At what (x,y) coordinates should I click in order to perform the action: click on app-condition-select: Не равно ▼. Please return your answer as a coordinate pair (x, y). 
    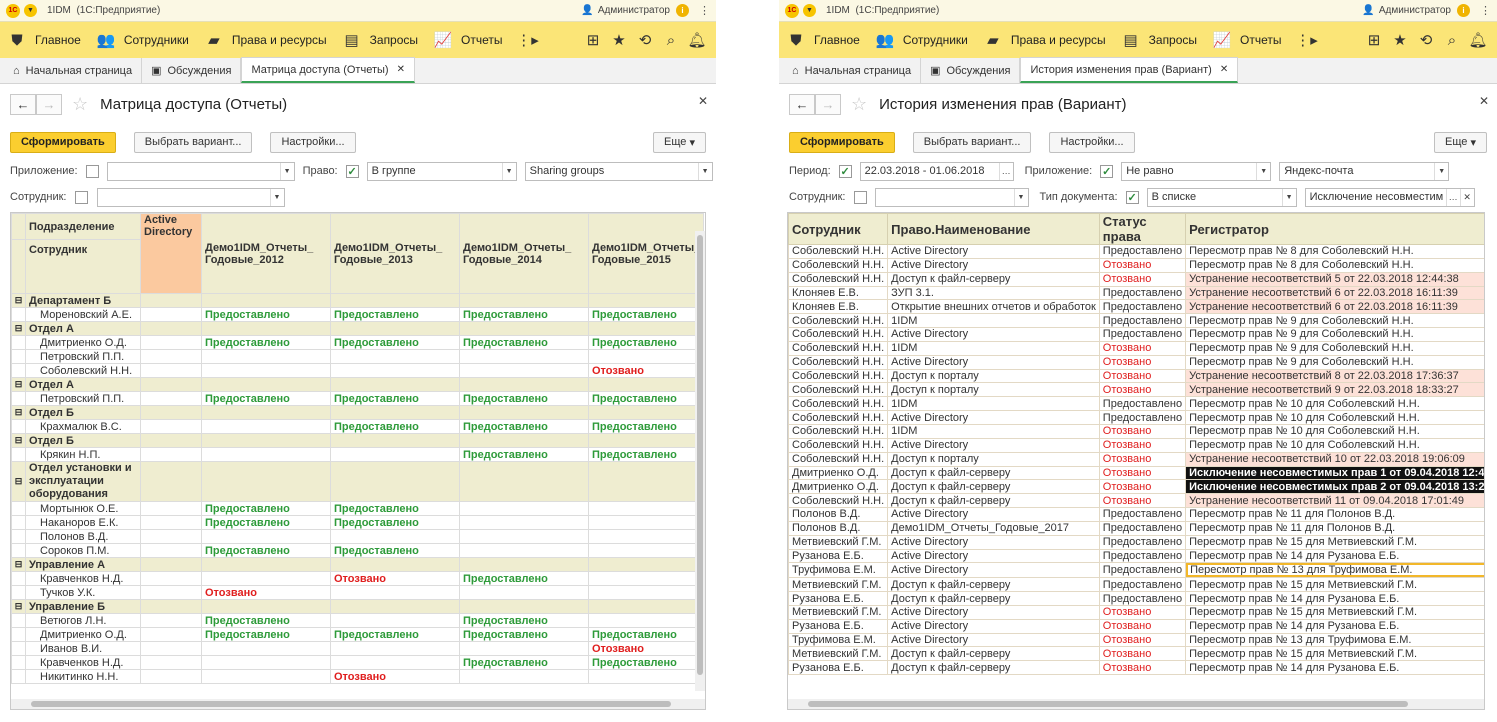
    Looking at the image, I should click on (1196, 171).